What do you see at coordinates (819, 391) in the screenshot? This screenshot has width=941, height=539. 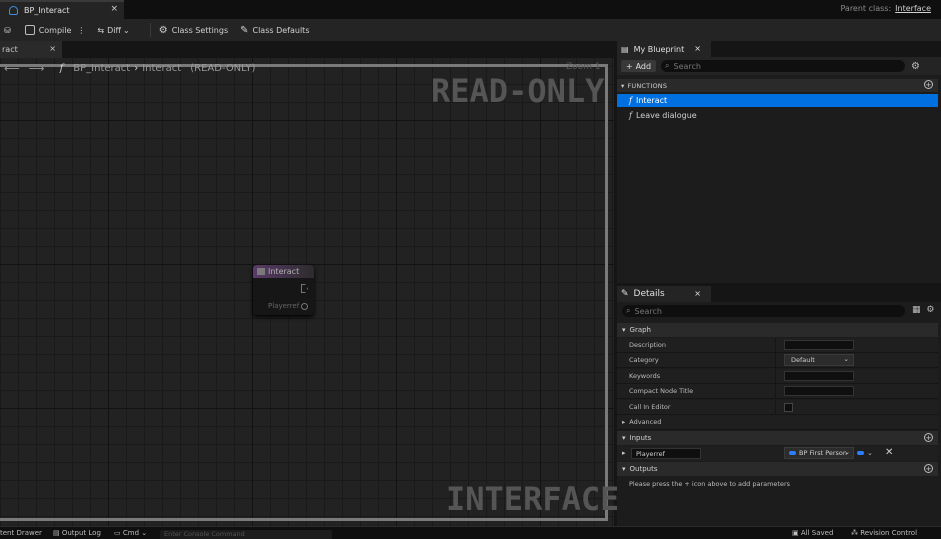 I see `compact-node-title-input` at bounding box center [819, 391].